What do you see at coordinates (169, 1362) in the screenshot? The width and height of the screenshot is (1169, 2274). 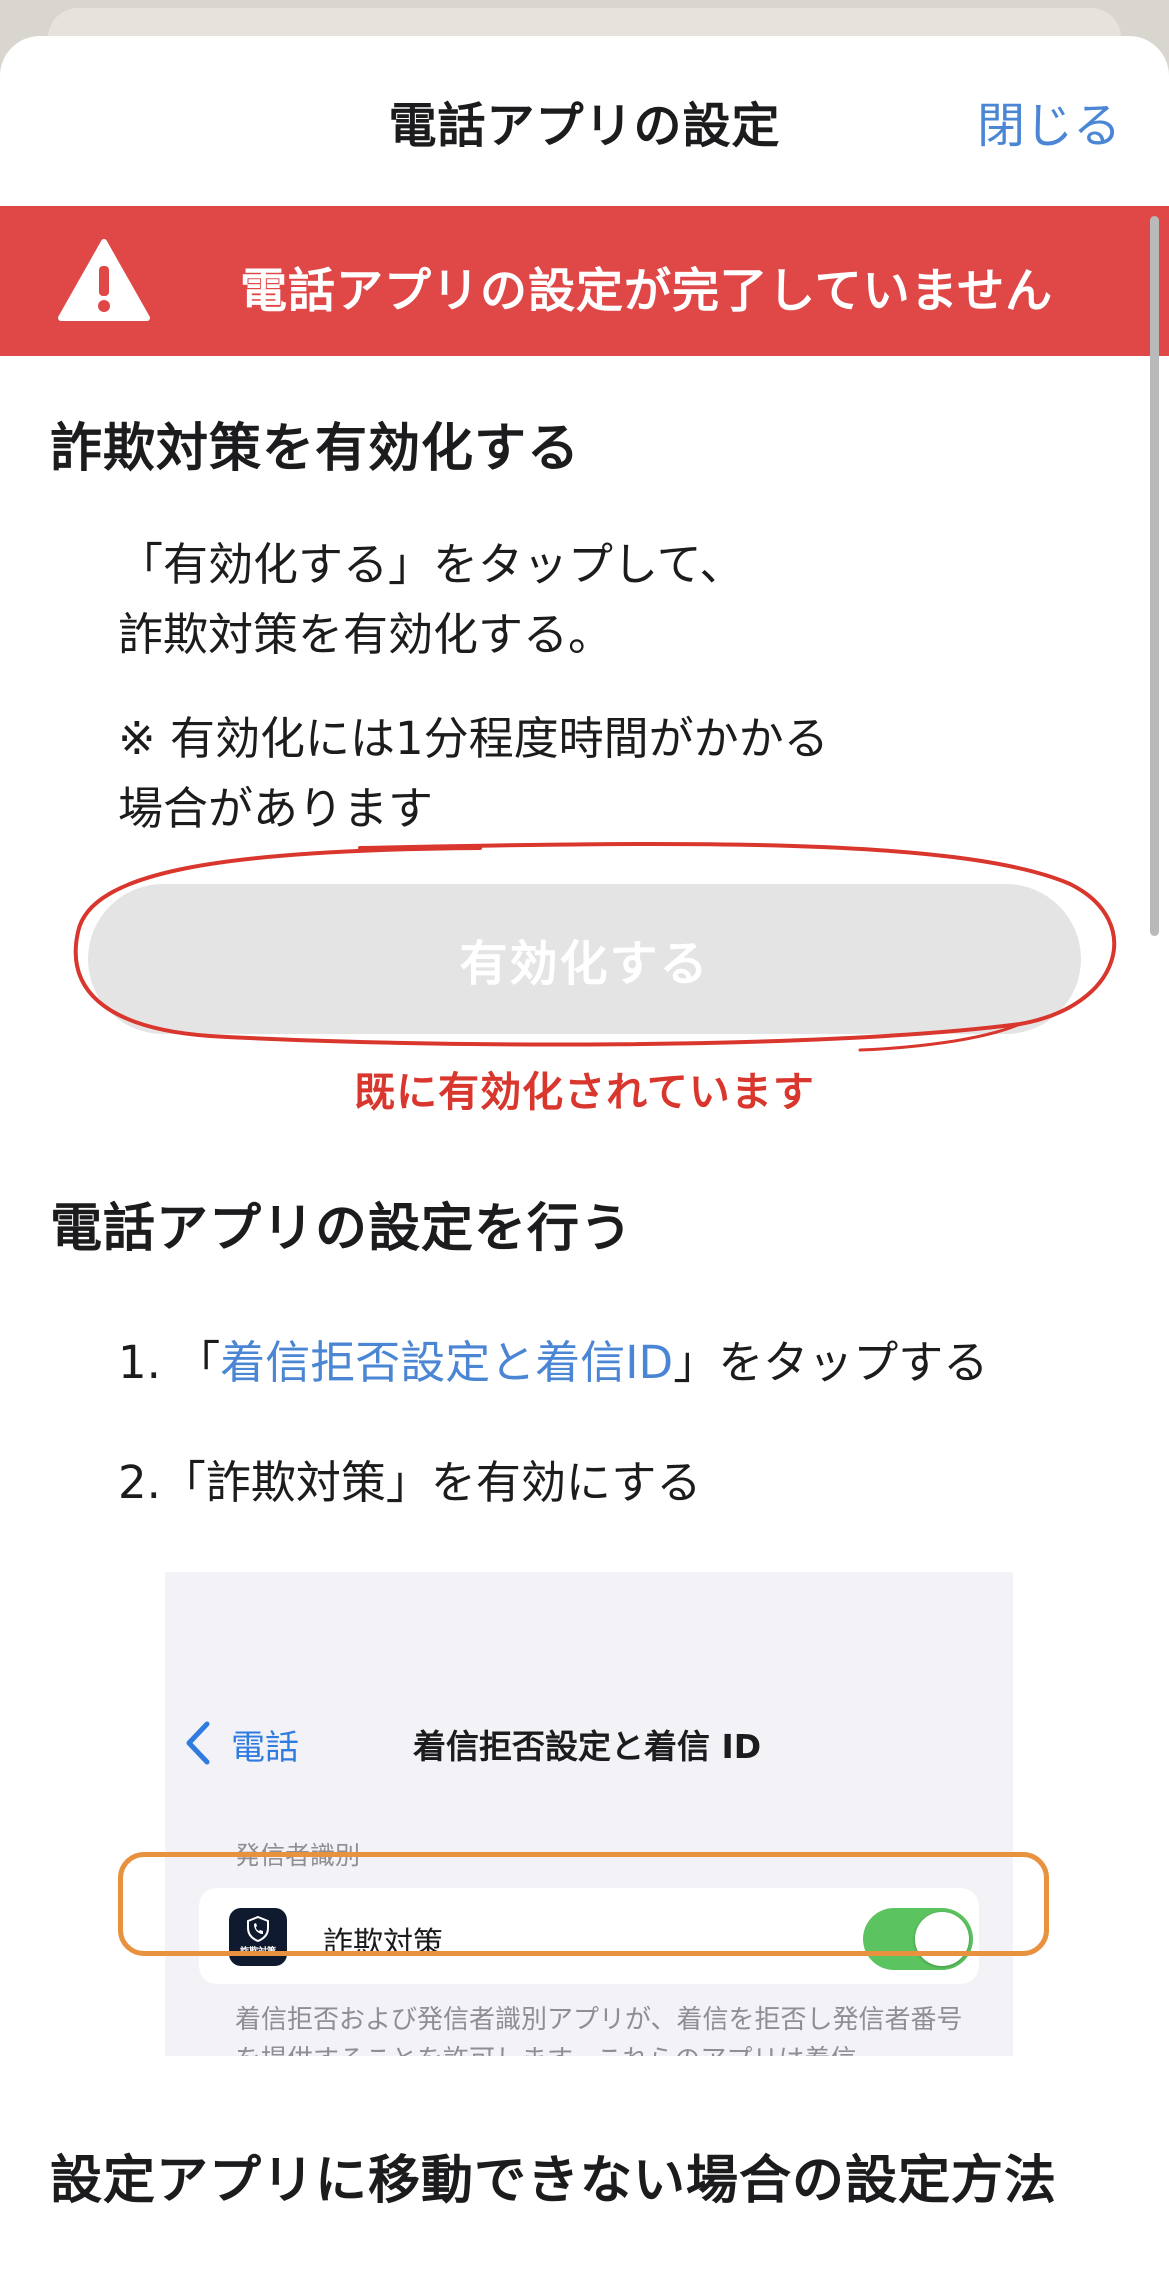 I see `step-1-prefix: 1. 「` at bounding box center [169, 1362].